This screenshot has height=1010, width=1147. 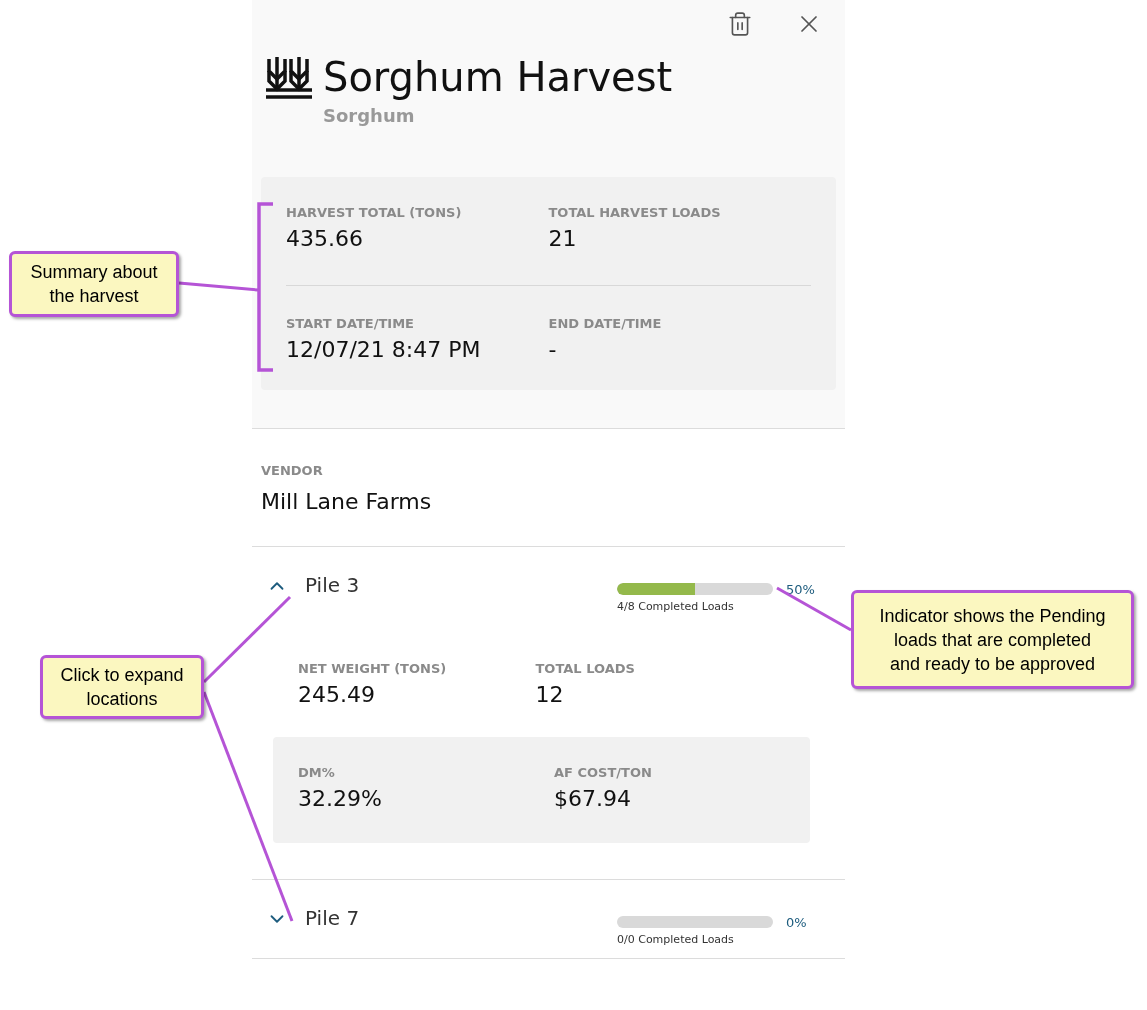 What do you see at coordinates (316, 772) in the screenshot?
I see `stat-label: DM%` at bounding box center [316, 772].